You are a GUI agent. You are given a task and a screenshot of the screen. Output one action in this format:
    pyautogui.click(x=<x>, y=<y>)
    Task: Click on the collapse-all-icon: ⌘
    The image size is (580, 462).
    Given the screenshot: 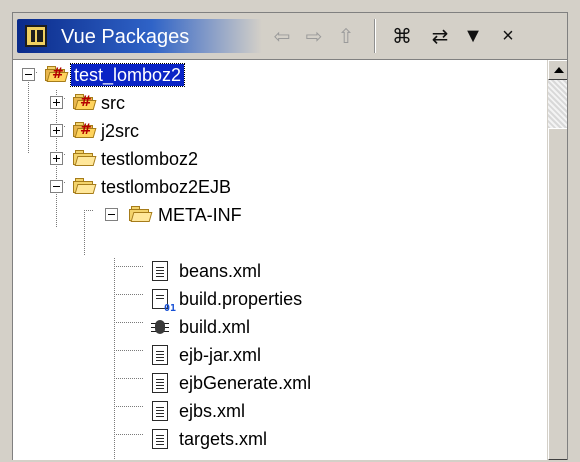 What is the action you would take?
    pyautogui.click(x=402, y=36)
    